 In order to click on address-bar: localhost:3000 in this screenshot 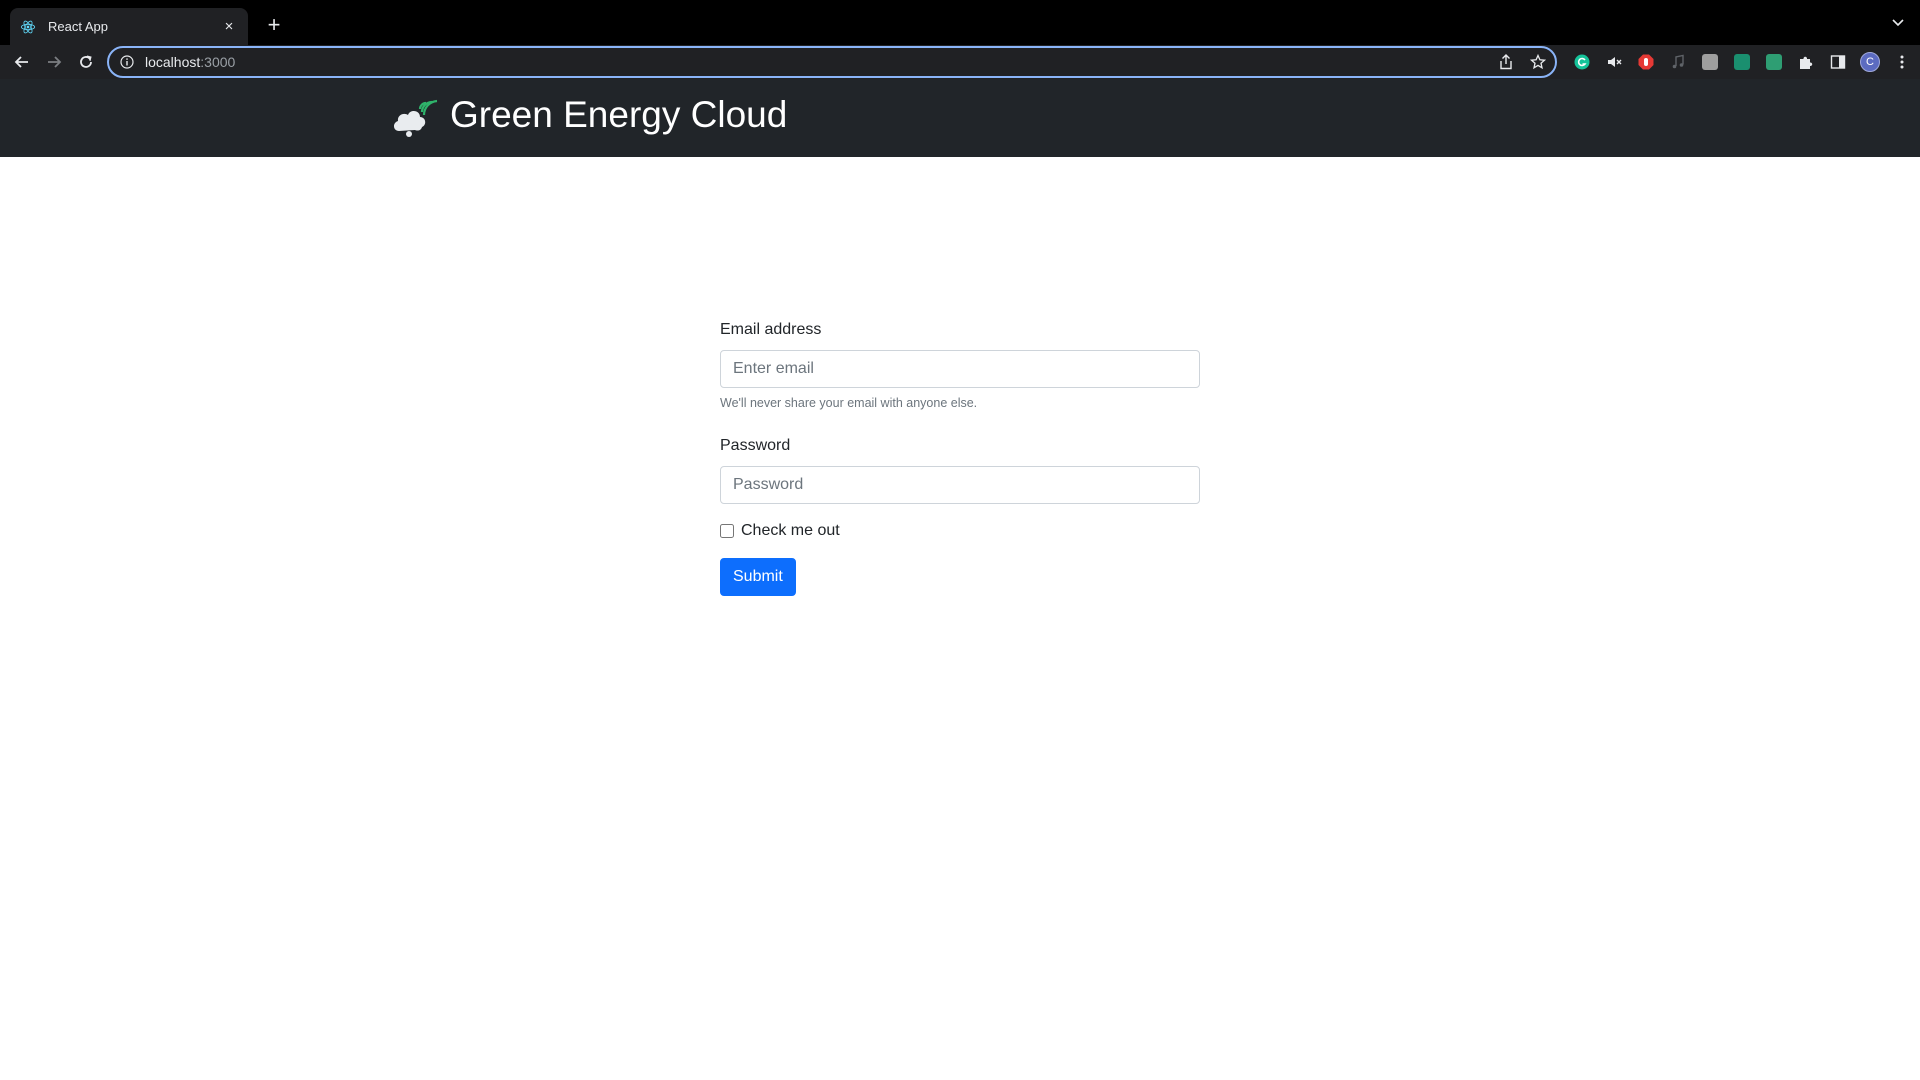, I will do `click(832, 62)`.